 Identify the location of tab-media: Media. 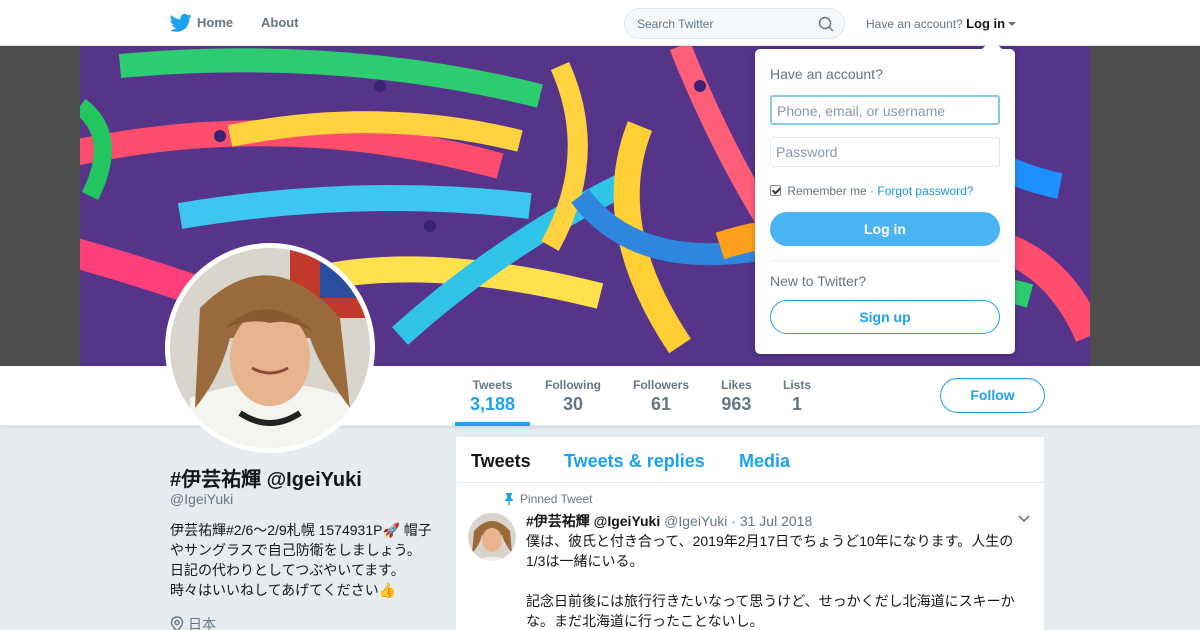
(764, 461).